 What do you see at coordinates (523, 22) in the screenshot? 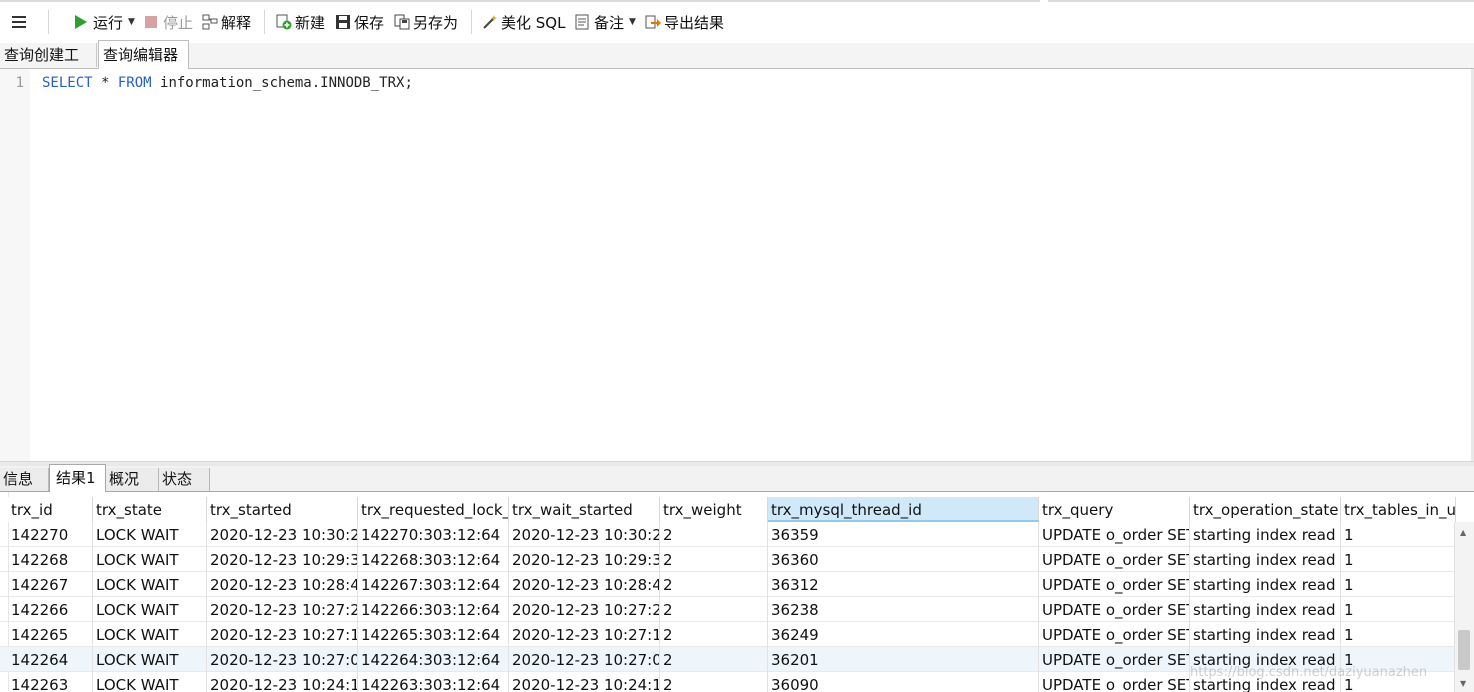
I see `beautify-sql-button: 美化 SQL` at bounding box center [523, 22].